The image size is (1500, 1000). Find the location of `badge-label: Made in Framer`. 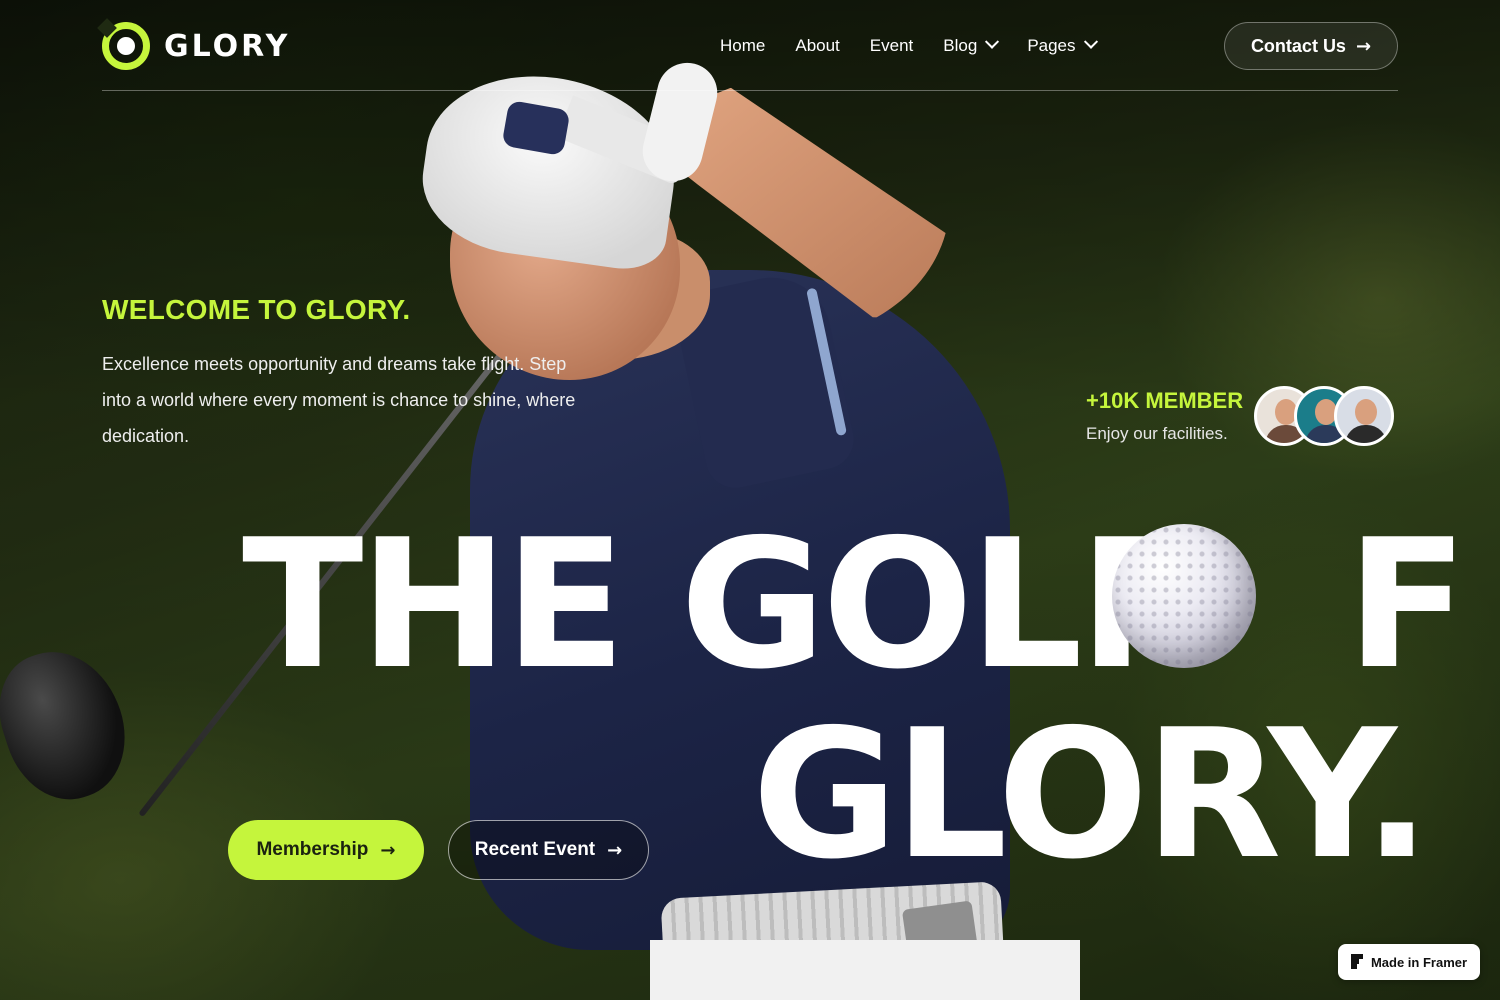

badge-label: Made in Framer is located at coordinates (1419, 962).